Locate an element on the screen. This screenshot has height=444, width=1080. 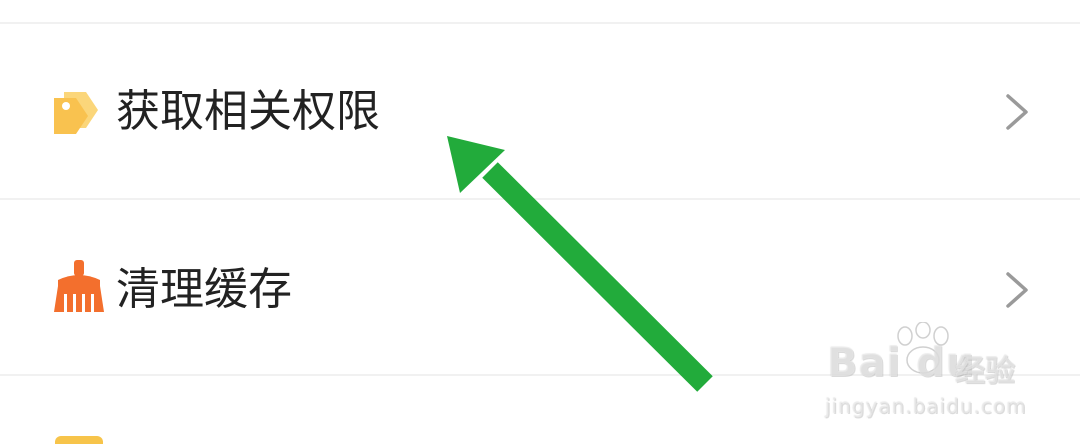
baidu-jingyan-watermark: Bai du 经验 jingyan.baidu.com is located at coordinates (926, 372).